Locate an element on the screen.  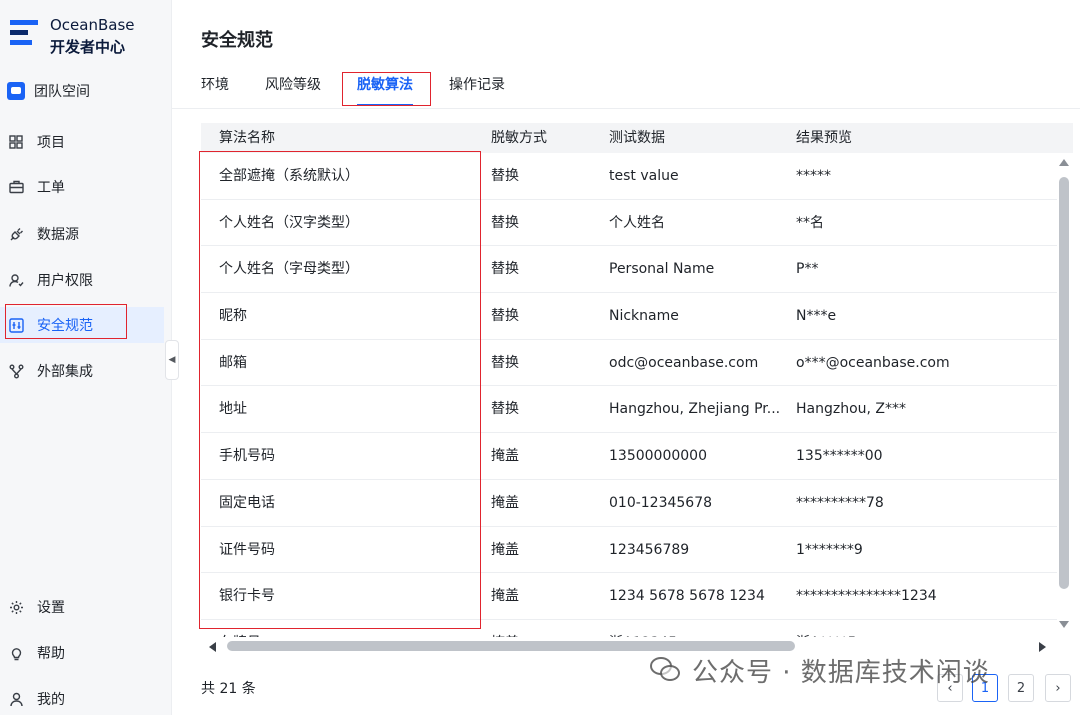
cell-algorithm-name: 车牌号 is located at coordinates (349, 628).